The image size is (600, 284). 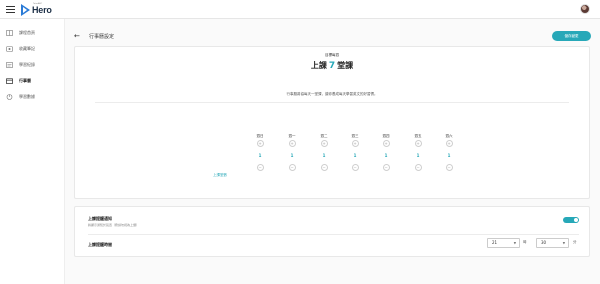 I want to click on bookmark-note-icon, so click(x=9, y=49).